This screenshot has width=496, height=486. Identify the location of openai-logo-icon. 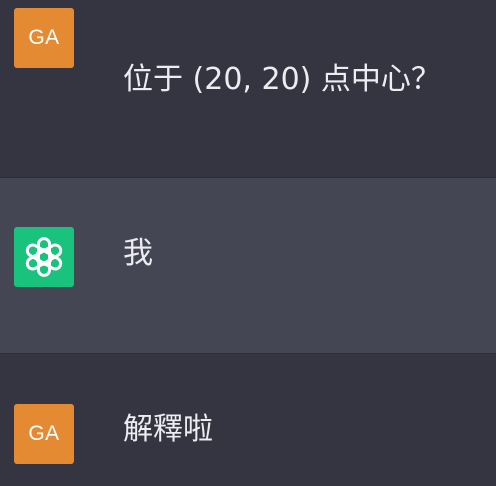
(44, 257).